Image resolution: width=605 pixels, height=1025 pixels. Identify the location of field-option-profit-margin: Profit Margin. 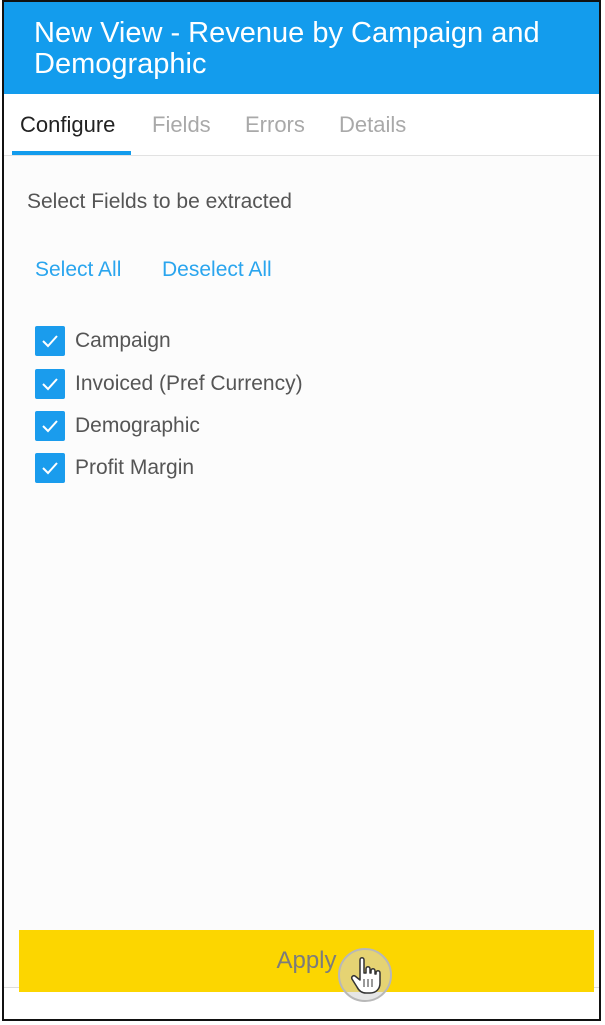
(114, 468).